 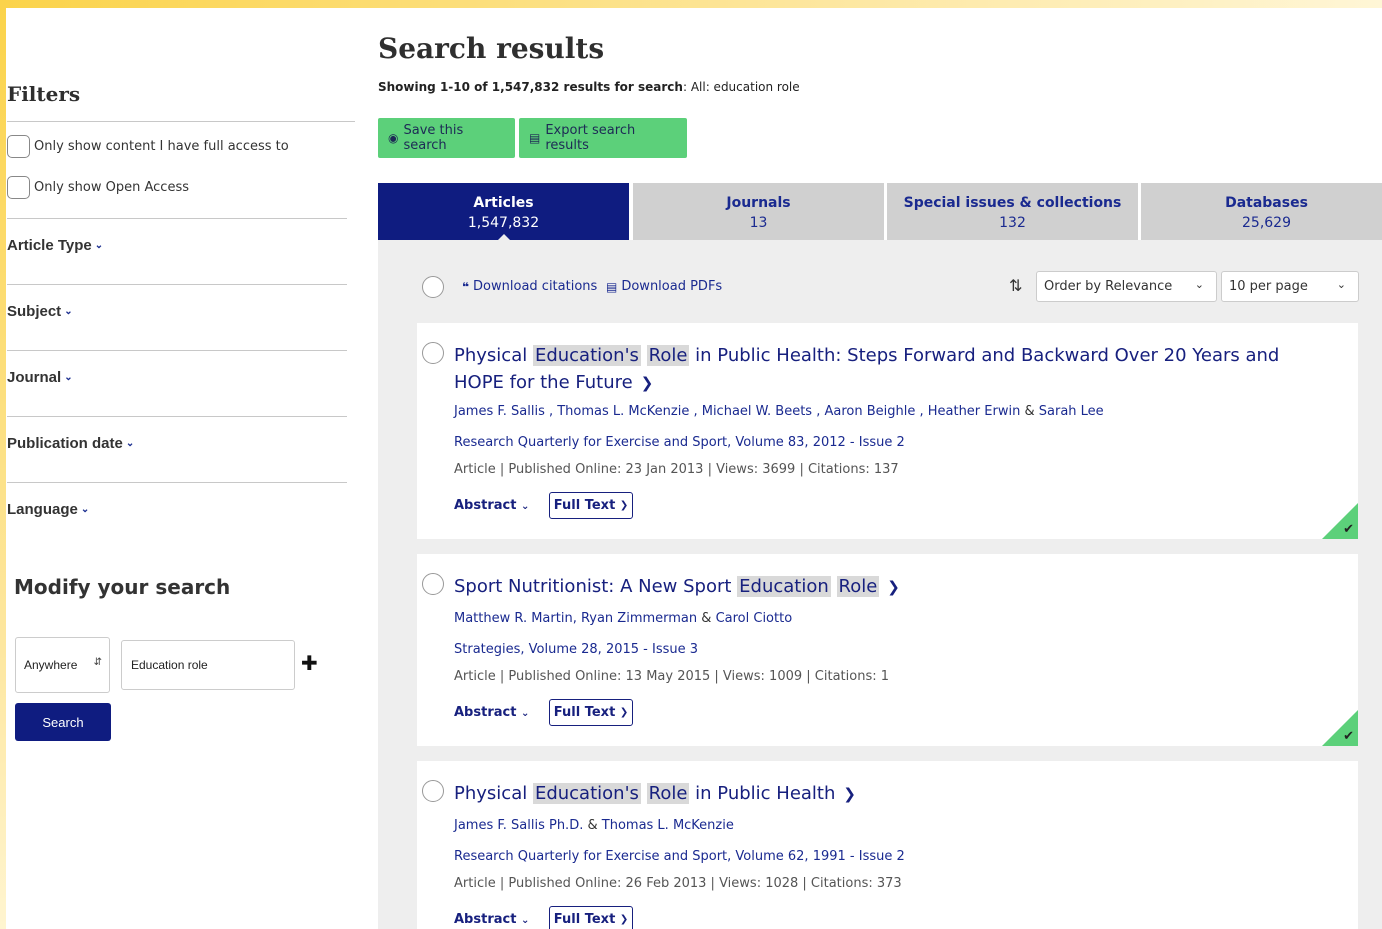 I want to click on tab-special-issues: Special issues & collections 132, so click(x=1012, y=211).